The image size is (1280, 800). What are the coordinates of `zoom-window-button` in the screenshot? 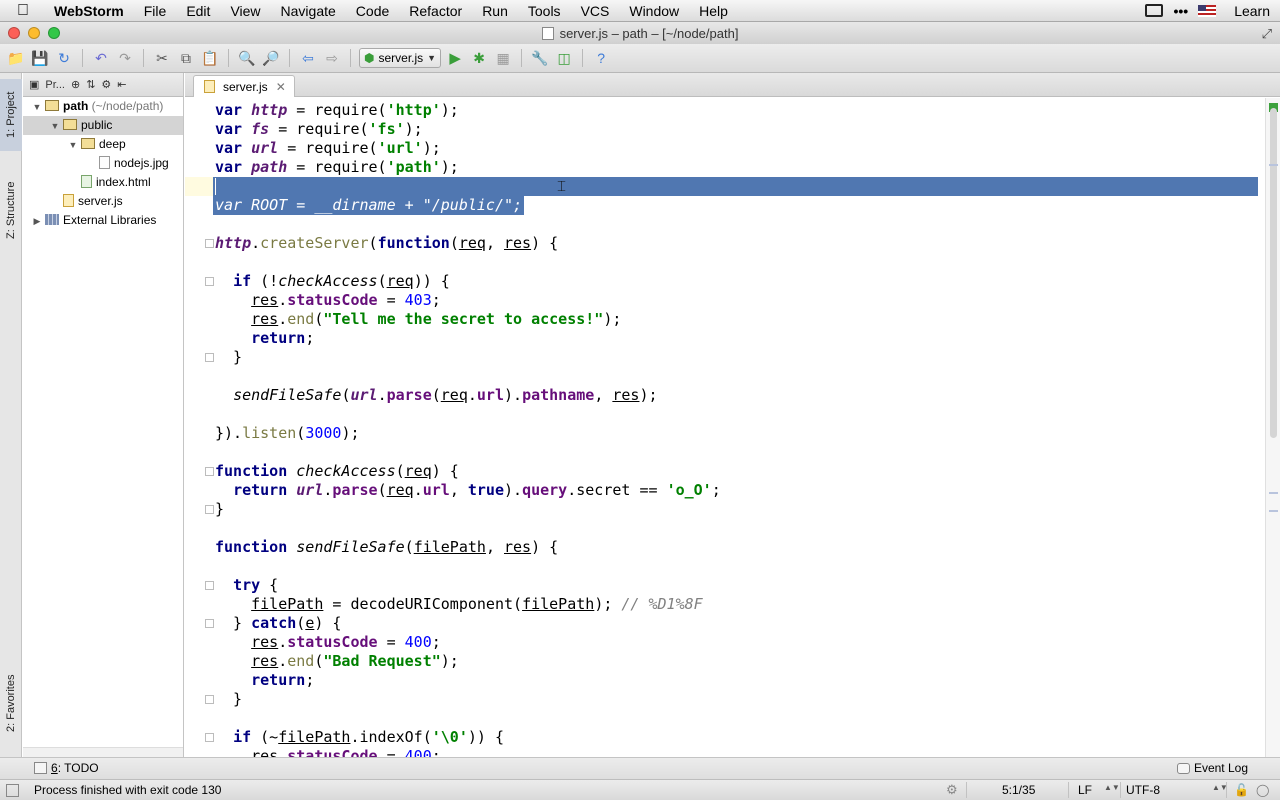 It's located at (54, 33).